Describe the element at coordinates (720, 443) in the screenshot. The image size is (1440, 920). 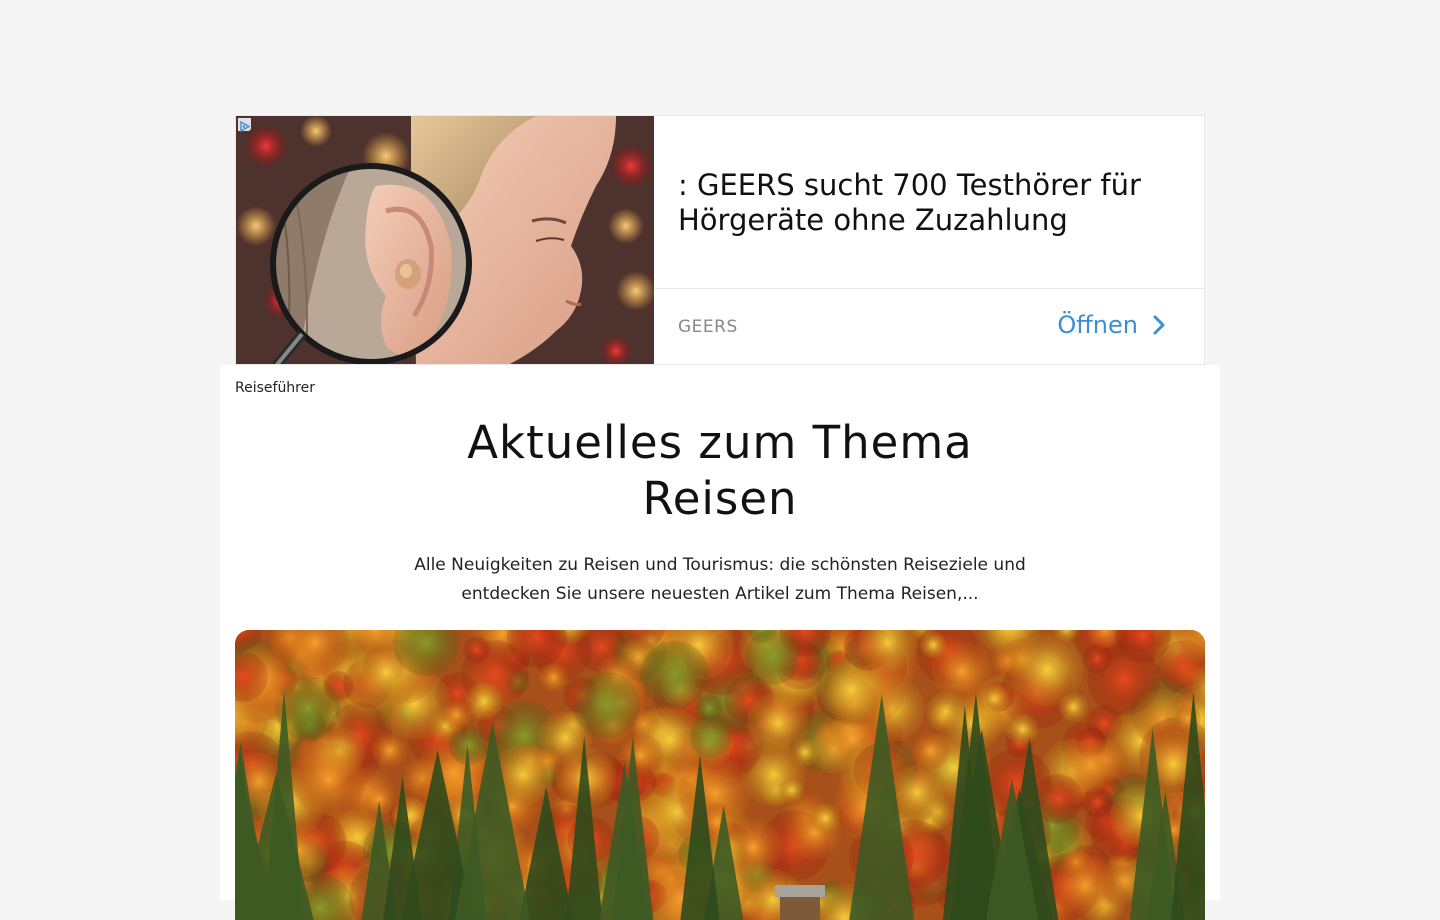
I see `page-title-line-1: Aktuelles zum Thema` at that location.